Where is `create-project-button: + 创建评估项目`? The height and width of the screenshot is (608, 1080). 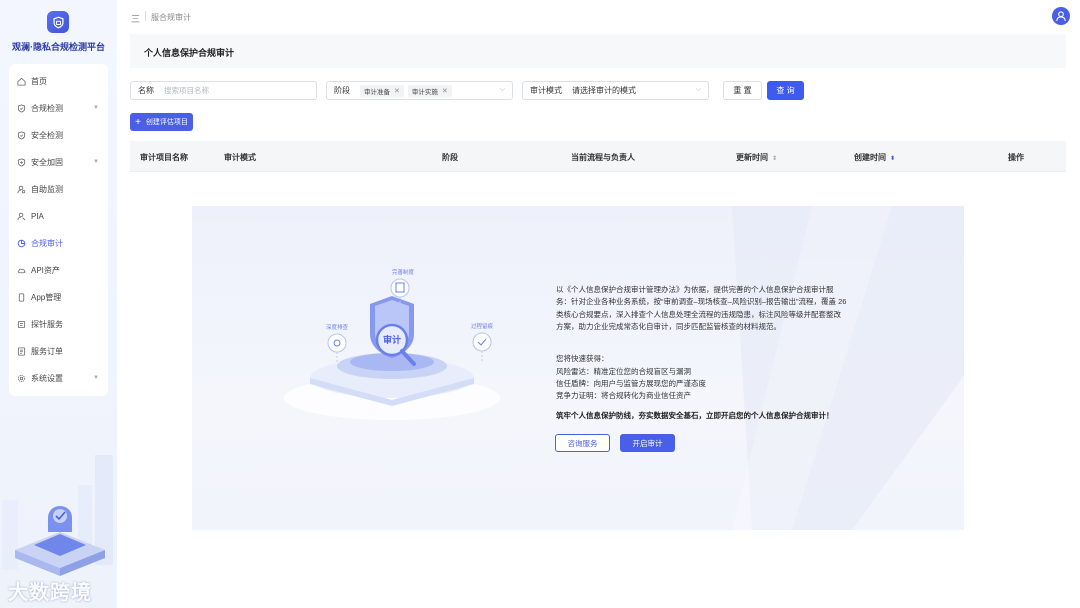 create-project-button: + 创建评估项目 is located at coordinates (161, 122).